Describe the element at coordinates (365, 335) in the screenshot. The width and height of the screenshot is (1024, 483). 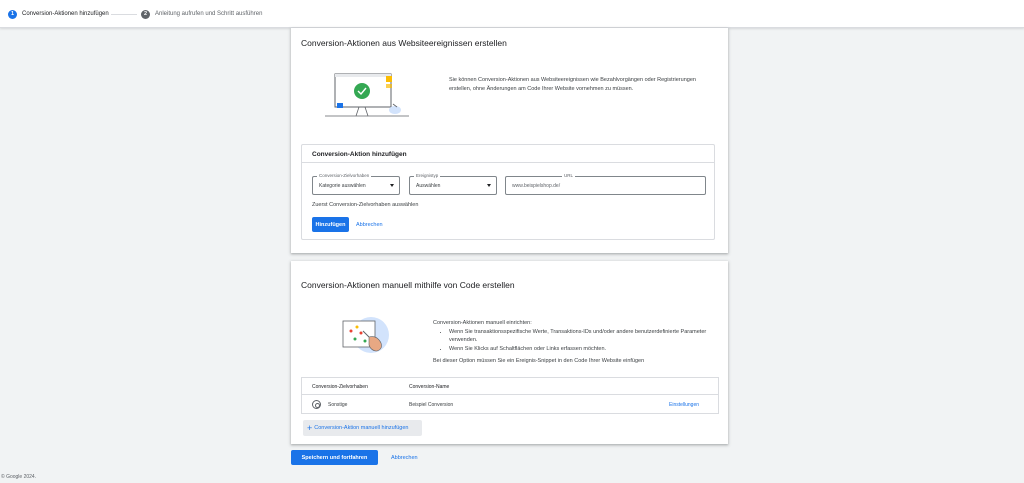
I see `code-illustration` at that location.